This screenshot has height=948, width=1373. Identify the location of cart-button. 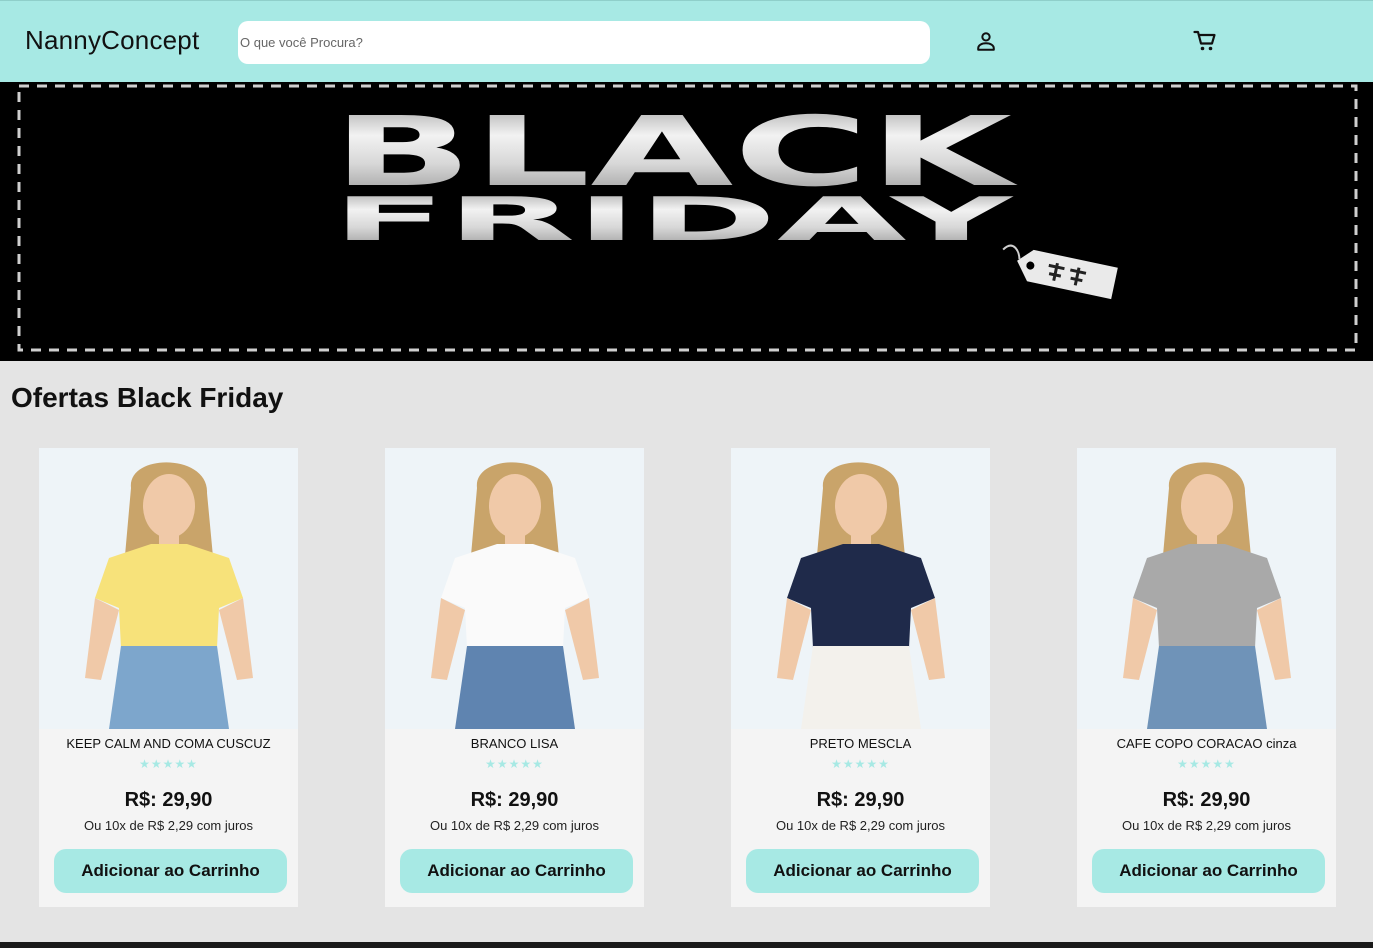
(1205, 41).